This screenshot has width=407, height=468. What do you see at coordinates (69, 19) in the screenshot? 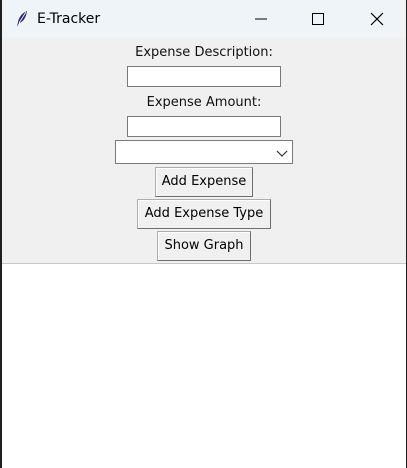
I see `window-title: E-Tracker` at bounding box center [69, 19].